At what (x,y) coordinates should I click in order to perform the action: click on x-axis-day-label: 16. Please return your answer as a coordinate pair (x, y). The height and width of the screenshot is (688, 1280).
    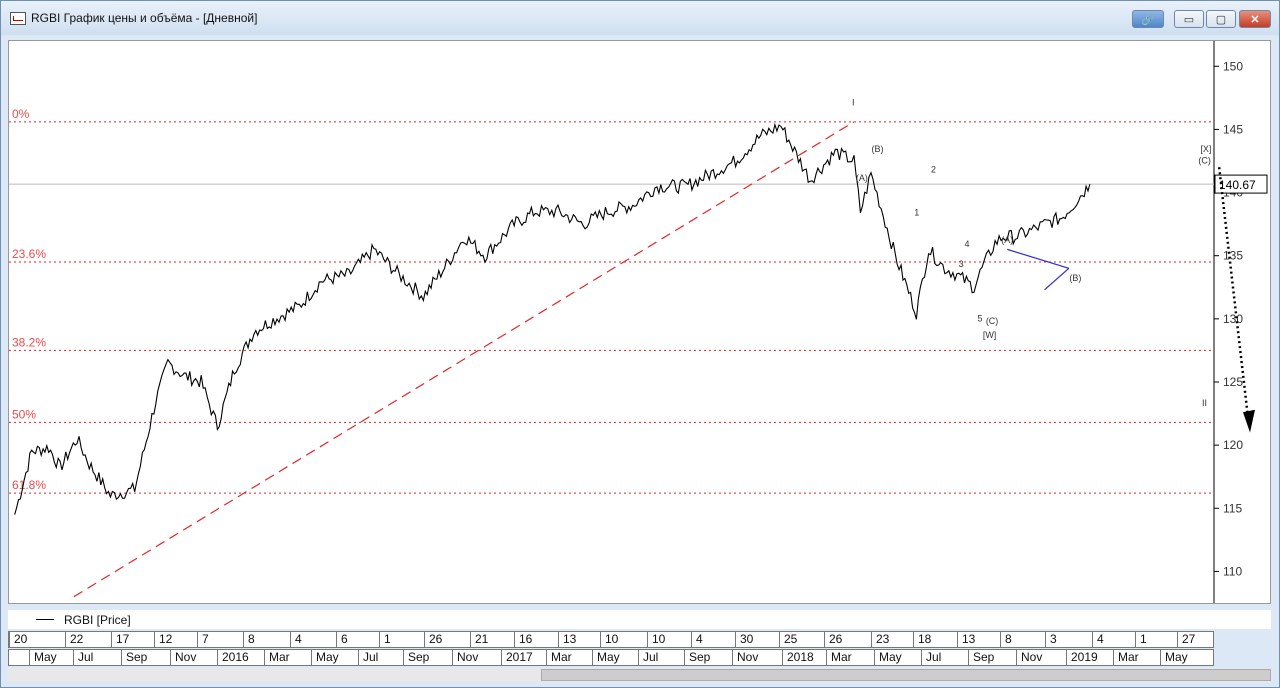
    Looking at the image, I should click on (536, 639).